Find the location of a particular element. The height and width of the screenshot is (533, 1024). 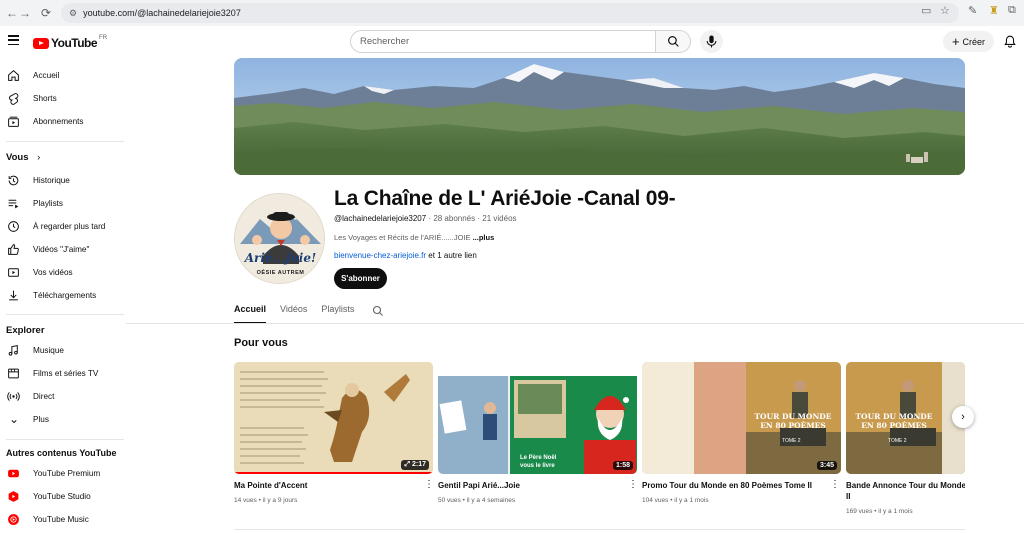

sidebar-explore-heading: Explorer is located at coordinates (25, 330).